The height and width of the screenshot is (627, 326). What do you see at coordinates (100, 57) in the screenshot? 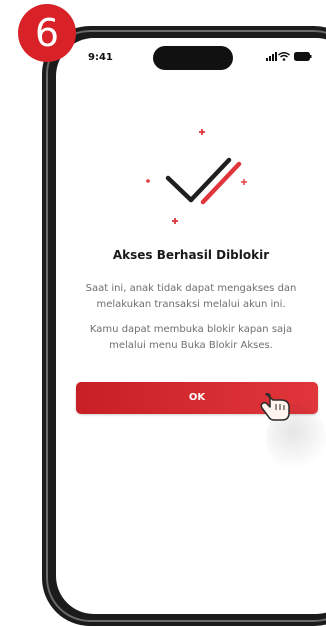
I see `status-time: 9:41` at bounding box center [100, 57].